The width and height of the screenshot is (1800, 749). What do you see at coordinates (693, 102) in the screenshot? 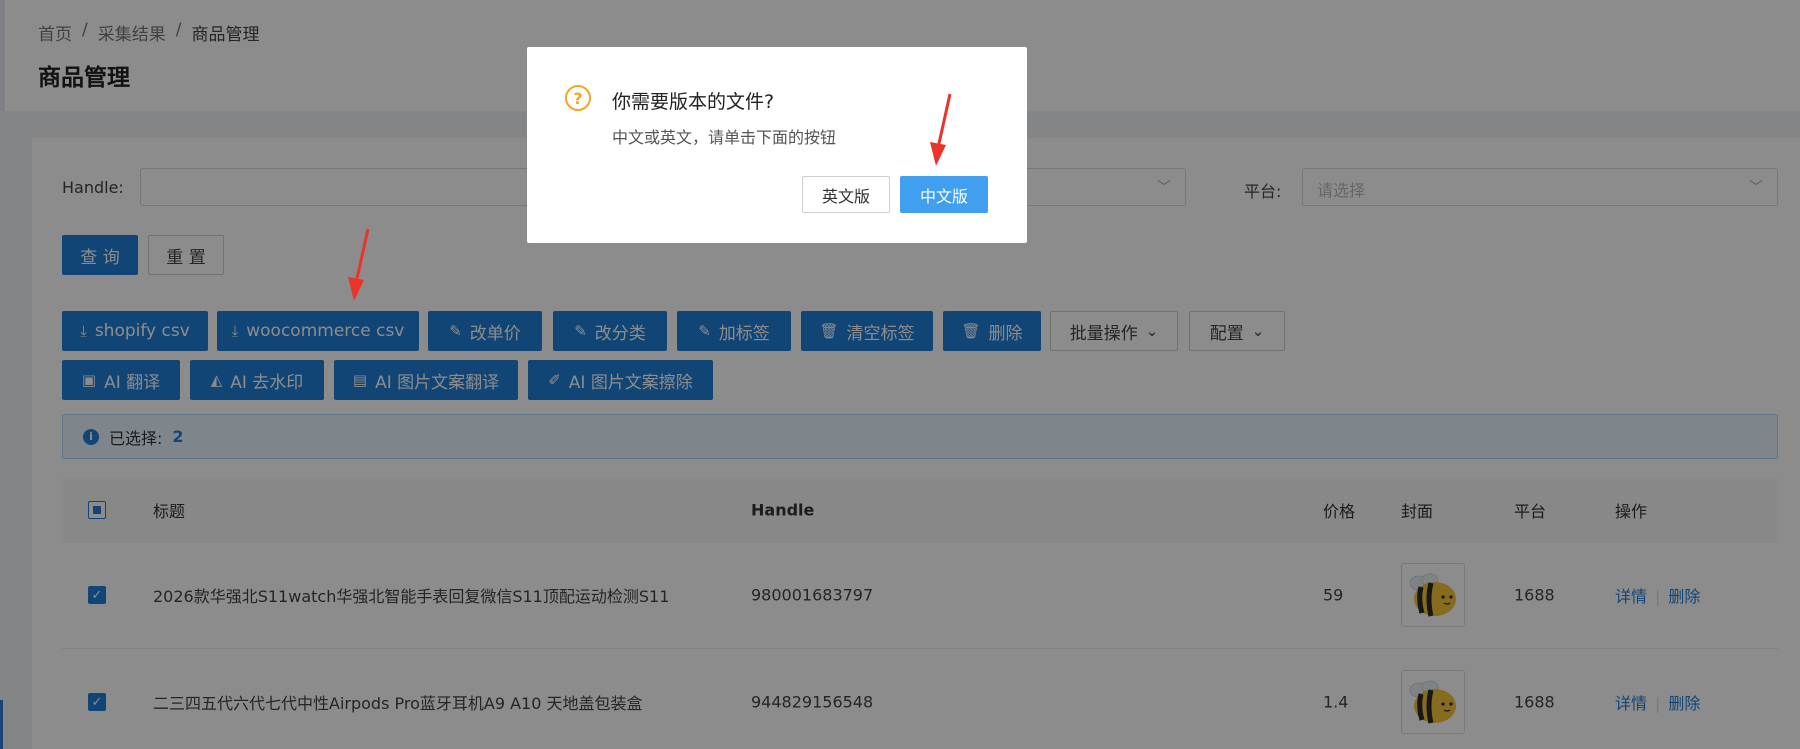
I see `dialog-title: 你需要版本的文件?` at bounding box center [693, 102].